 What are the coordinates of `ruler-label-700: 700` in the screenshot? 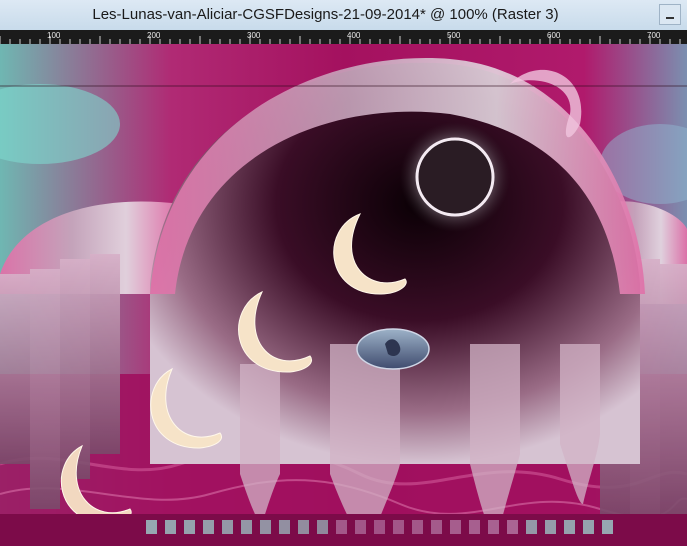 It's located at (654, 35).